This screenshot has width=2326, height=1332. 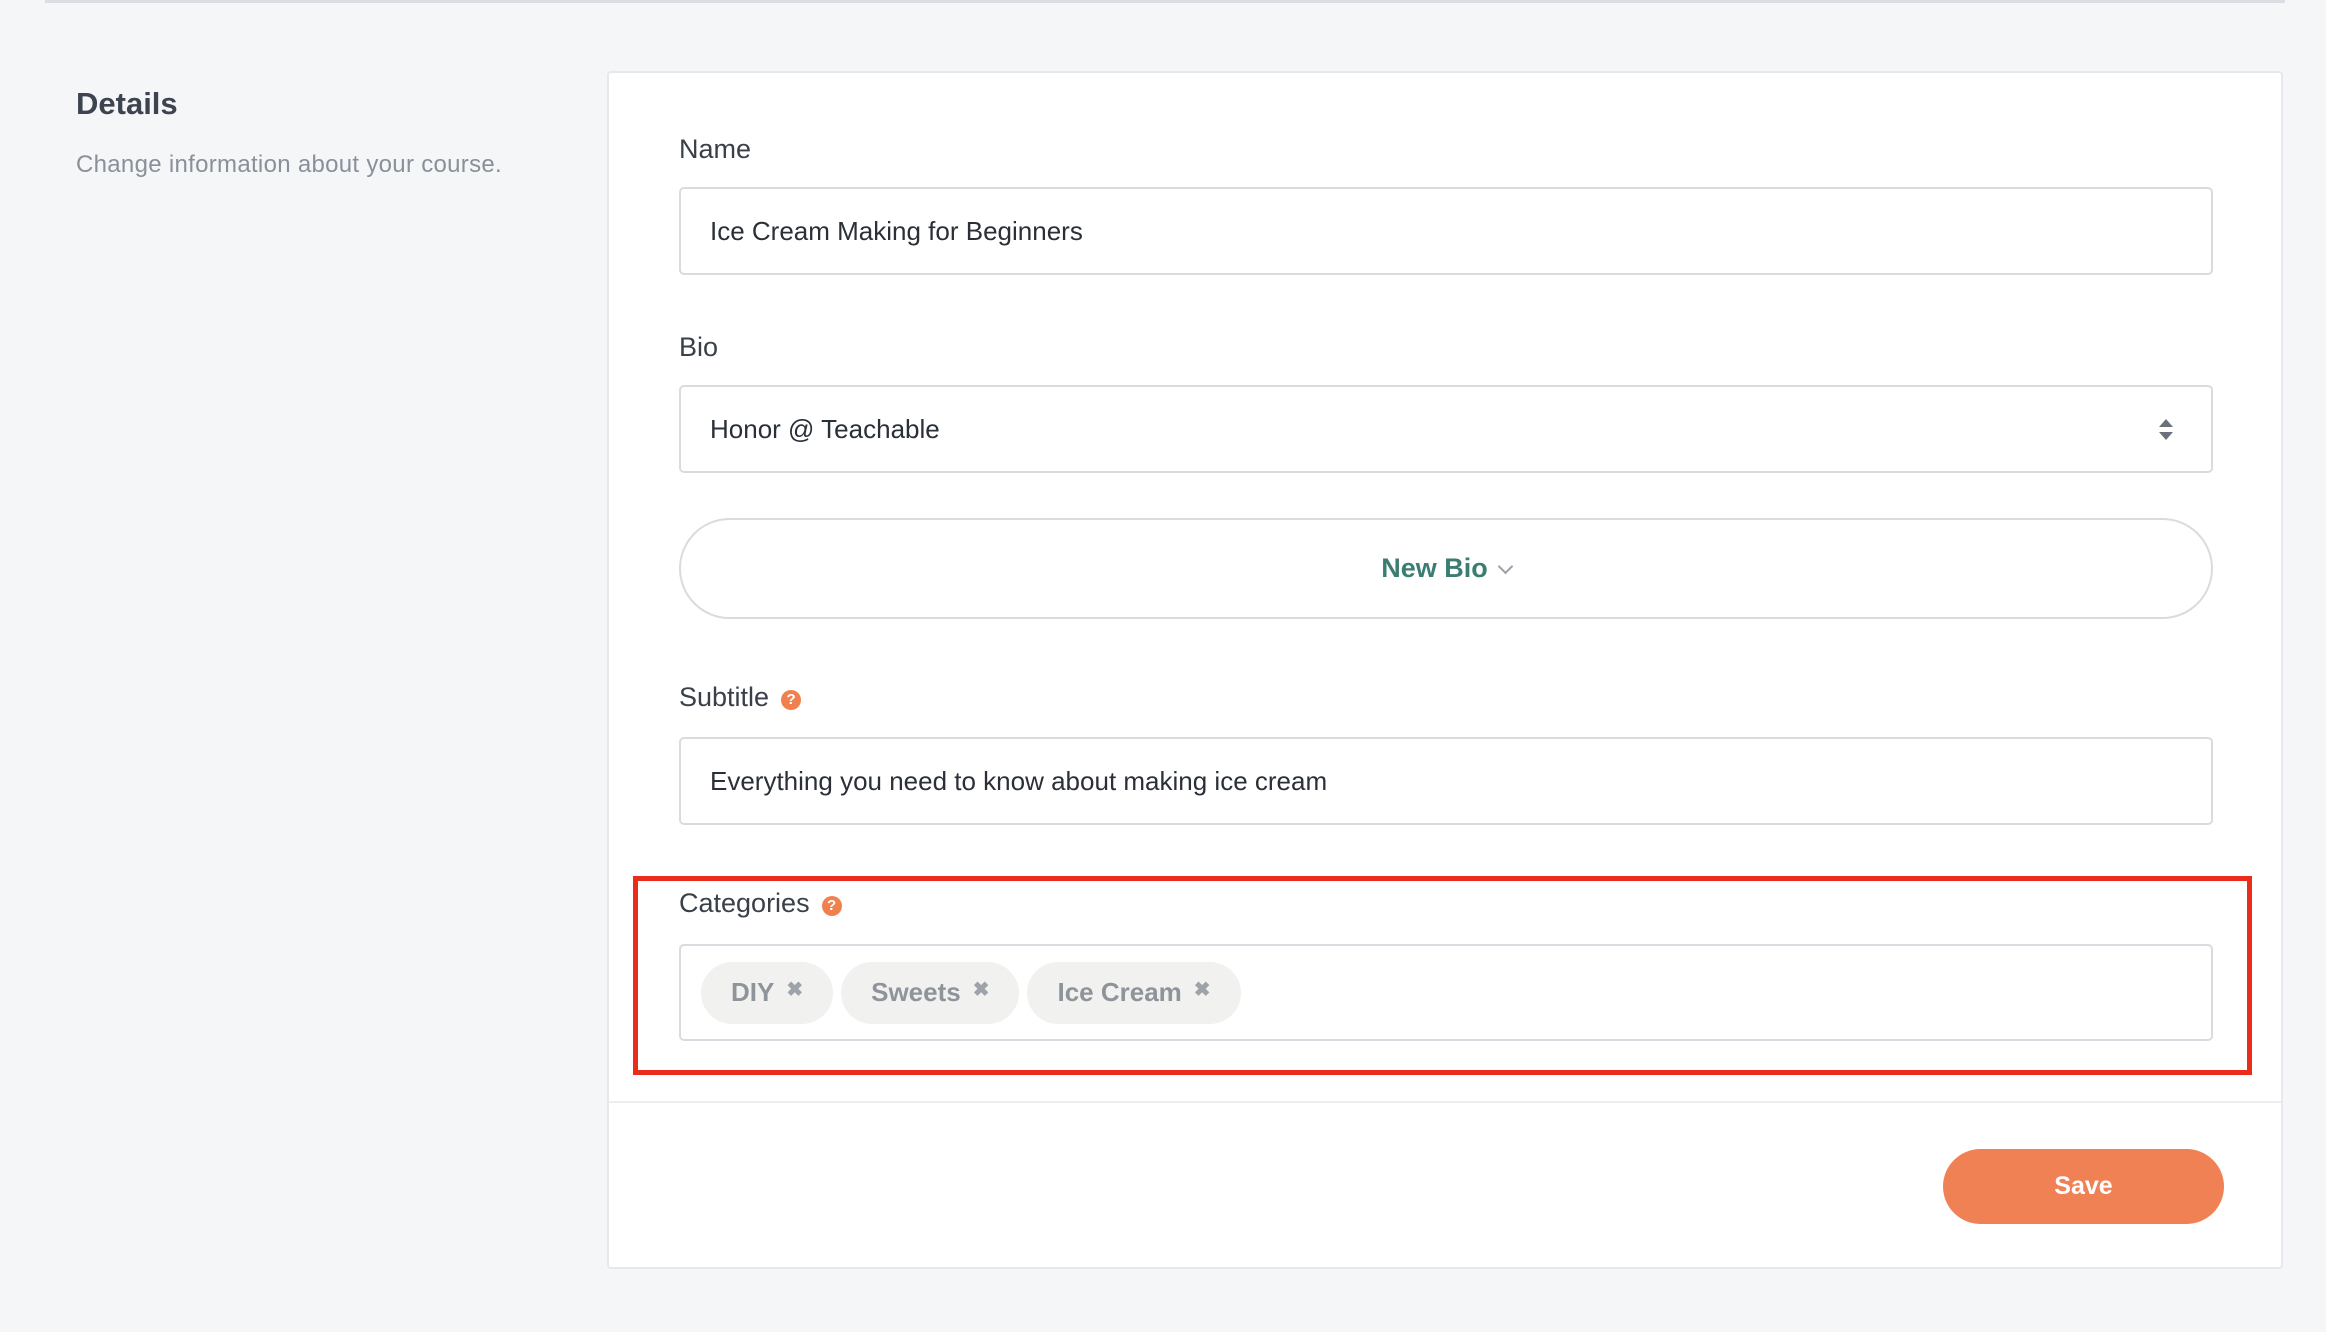 I want to click on section-title: Details, so click(x=127, y=103).